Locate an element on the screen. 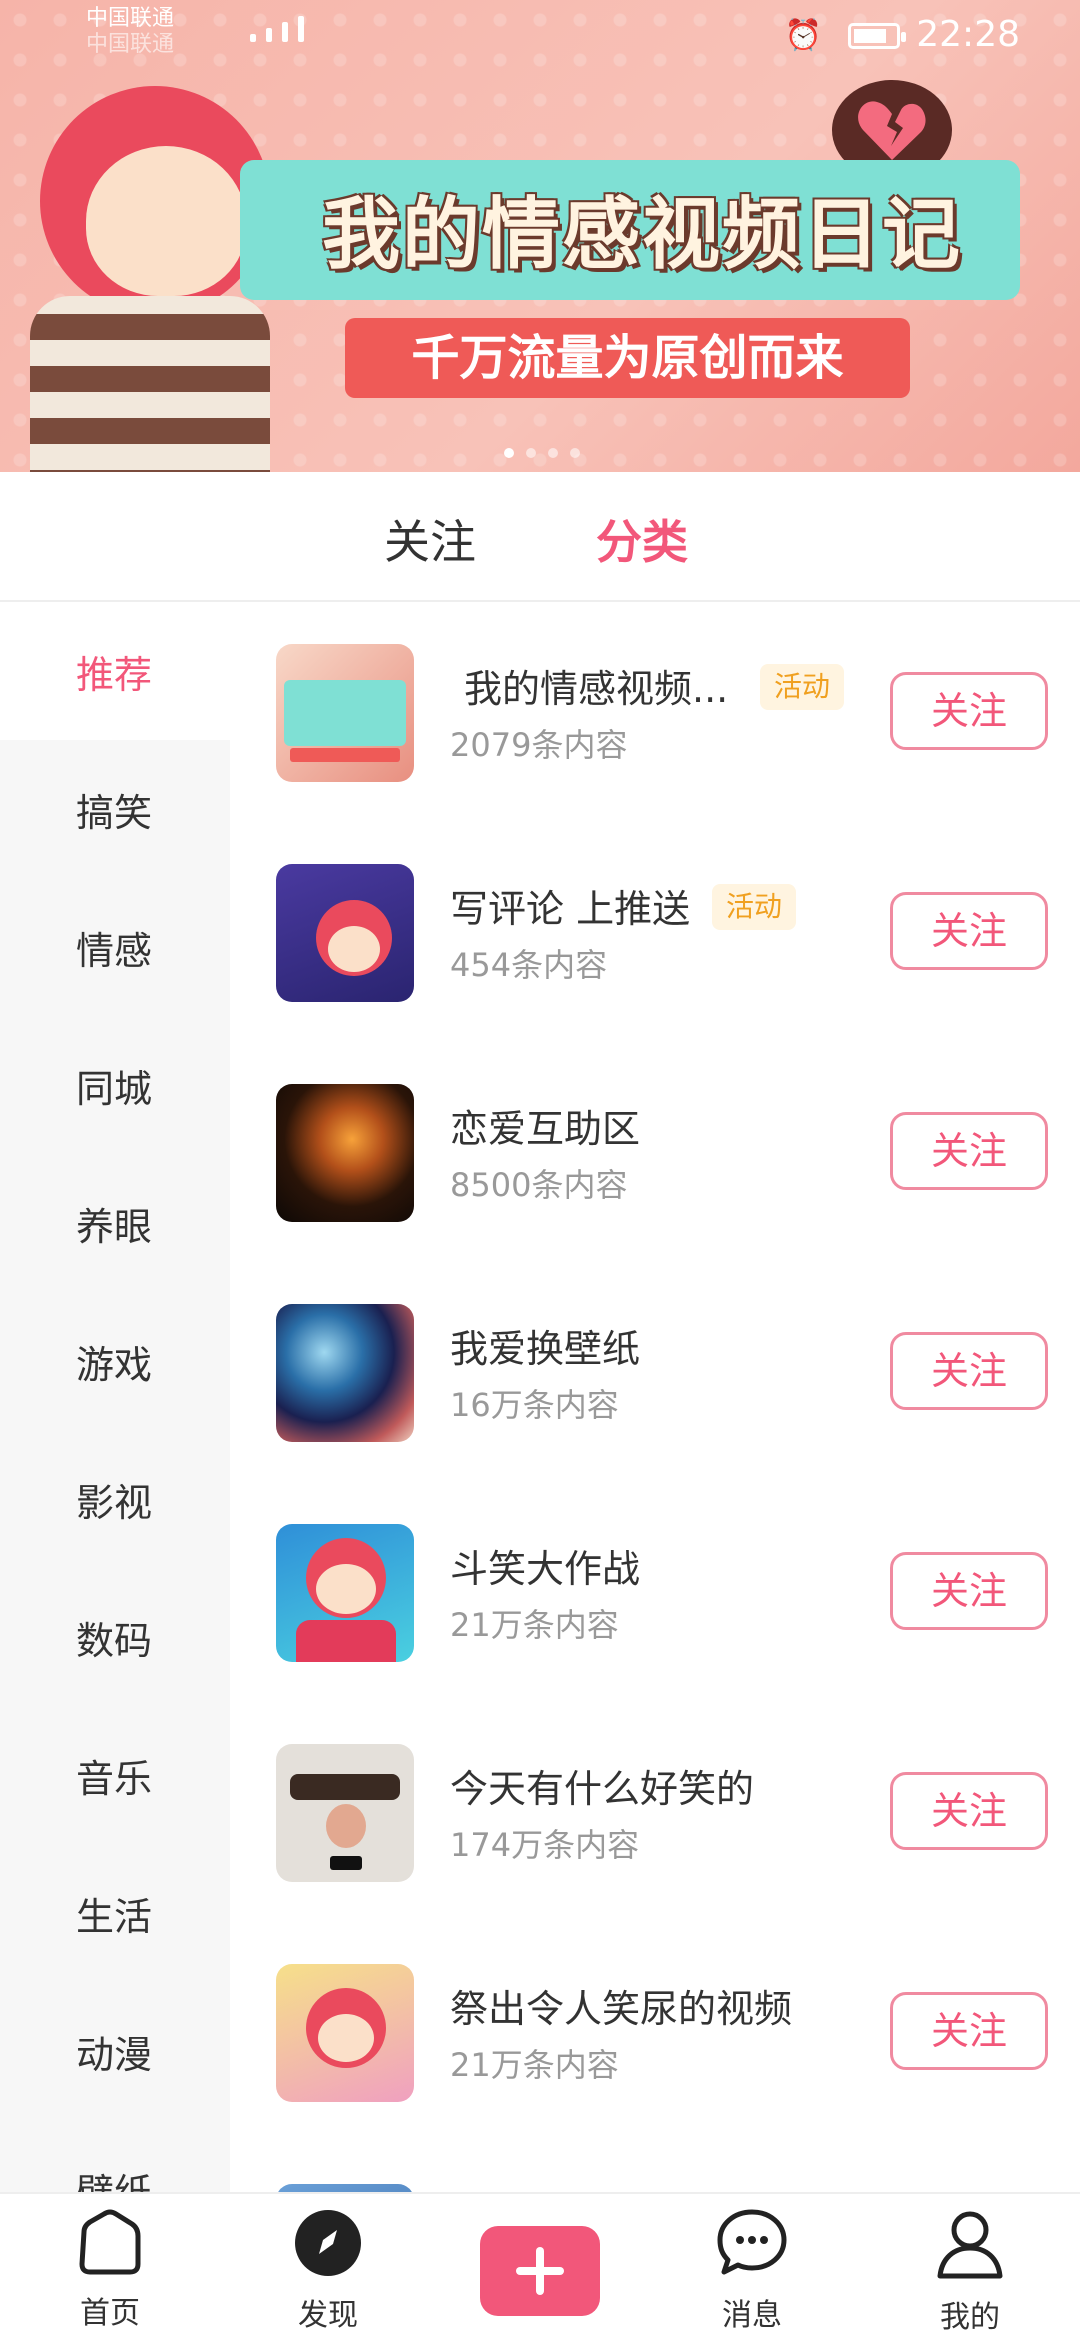  banner-pagination is located at coordinates (542, 453).